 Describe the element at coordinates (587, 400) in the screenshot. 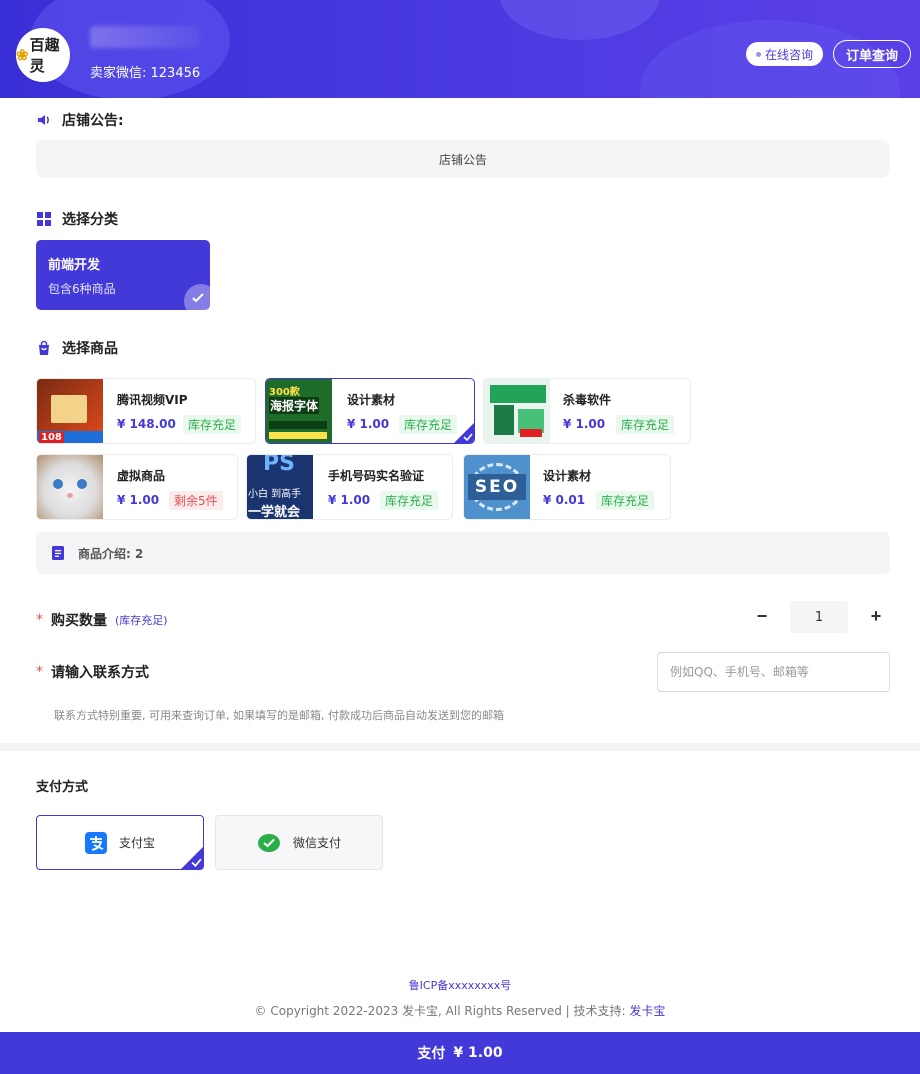

I see `product-name: 杀毒软件` at that location.